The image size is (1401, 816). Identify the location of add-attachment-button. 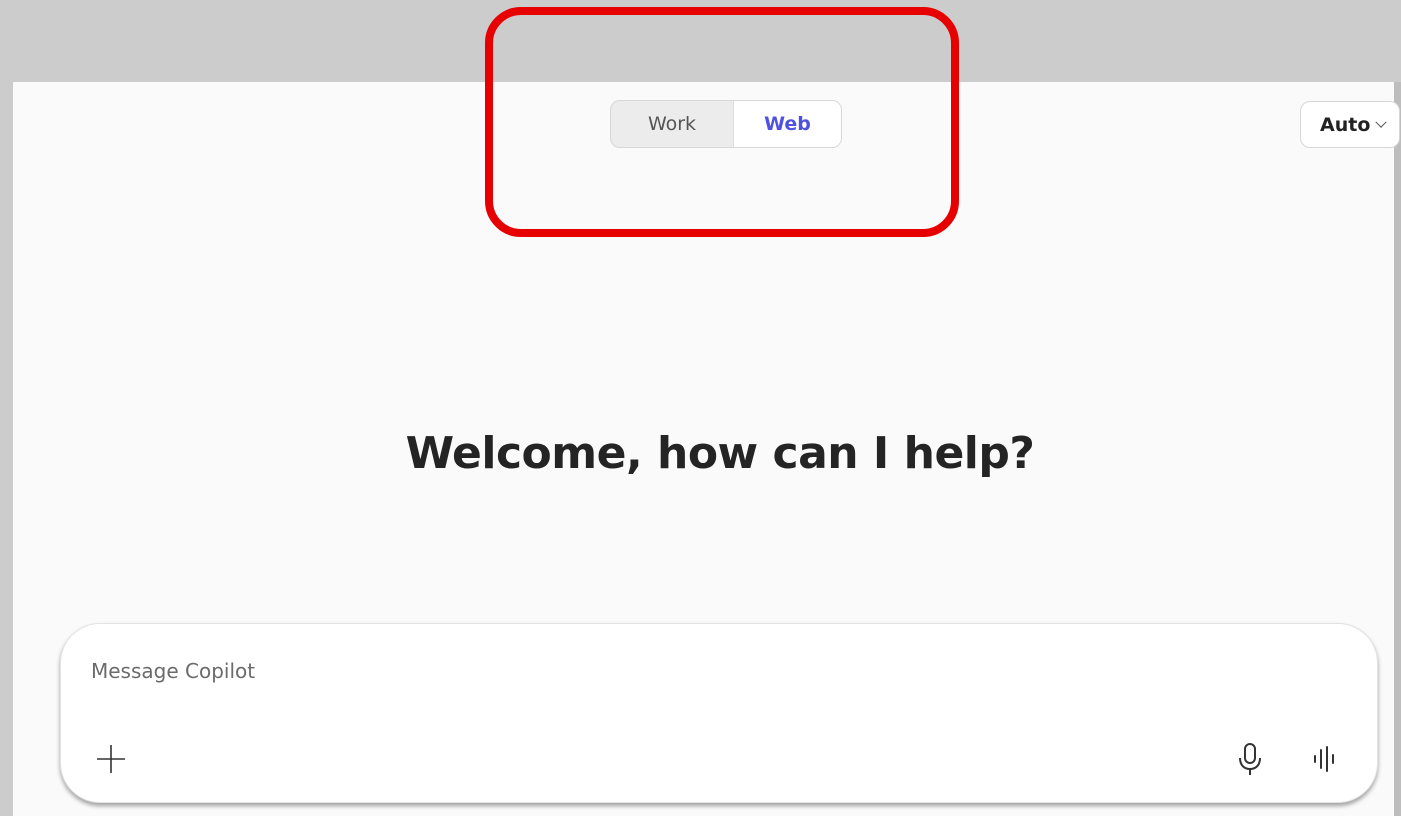
(111, 759).